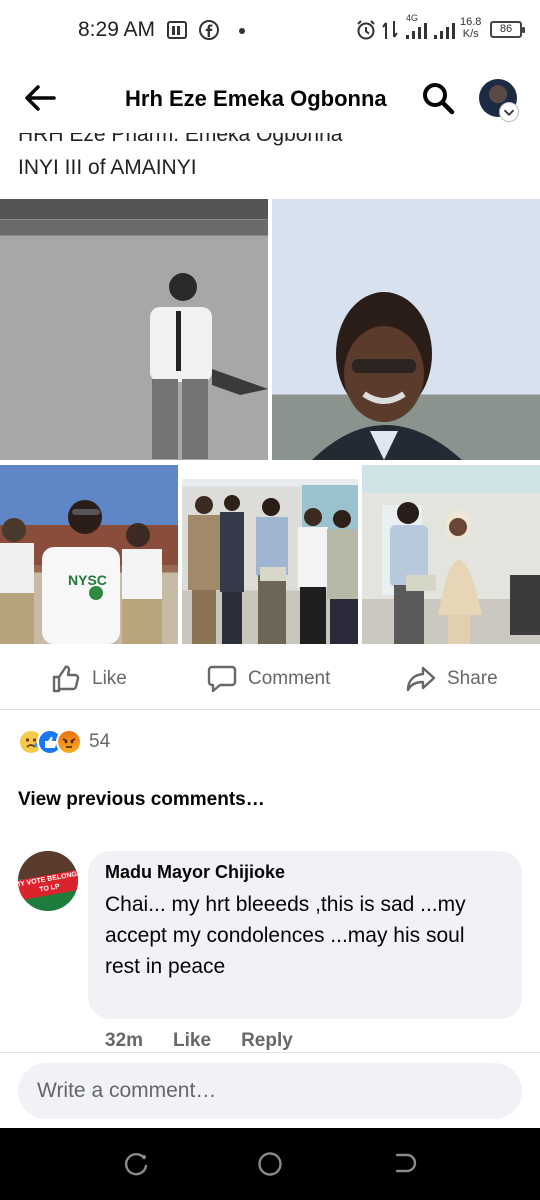  Describe the element at coordinates (100, 741) in the screenshot. I see `reaction-count: 54` at that location.